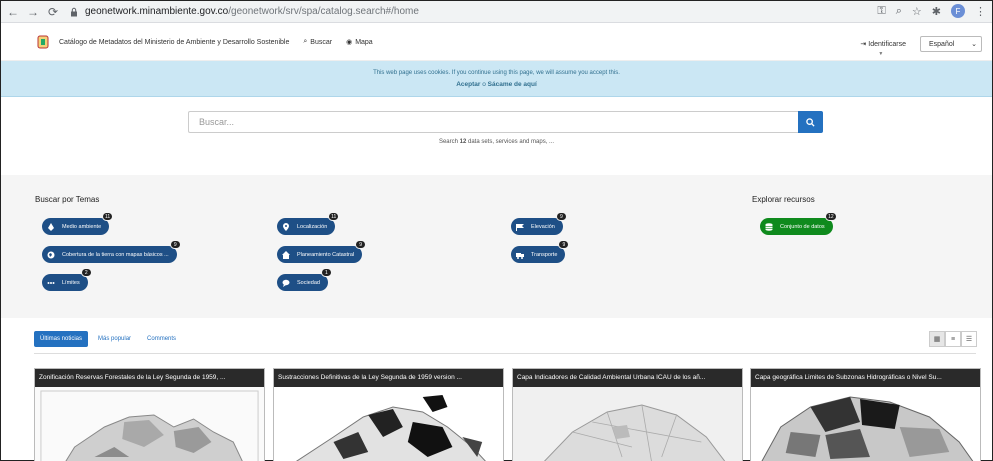 Image resolution: width=993 pixels, height=461 pixels. I want to click on topic-medio-ambiente: Medio ambiente 11, so click(78, 223).